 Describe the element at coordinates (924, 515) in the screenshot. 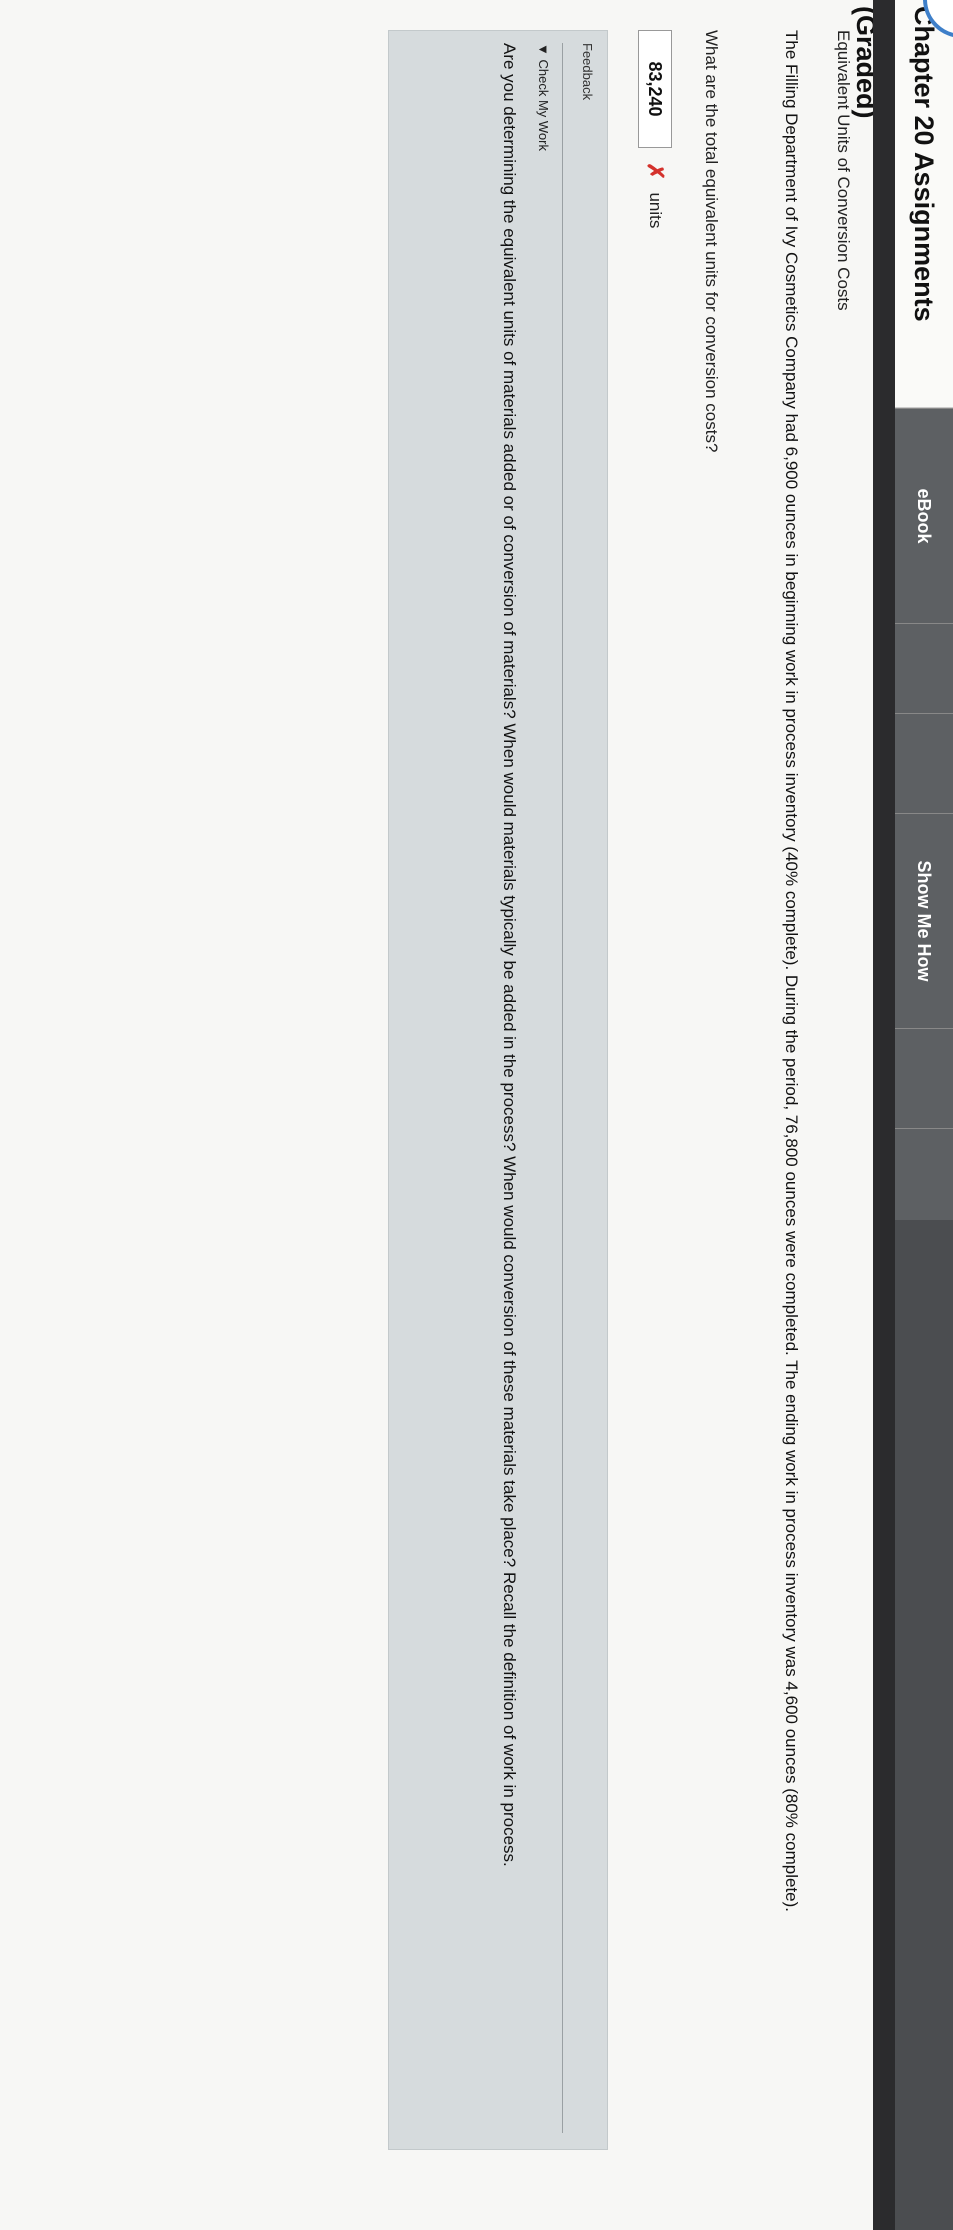

I see `tab-ebook: eBook` at that location.